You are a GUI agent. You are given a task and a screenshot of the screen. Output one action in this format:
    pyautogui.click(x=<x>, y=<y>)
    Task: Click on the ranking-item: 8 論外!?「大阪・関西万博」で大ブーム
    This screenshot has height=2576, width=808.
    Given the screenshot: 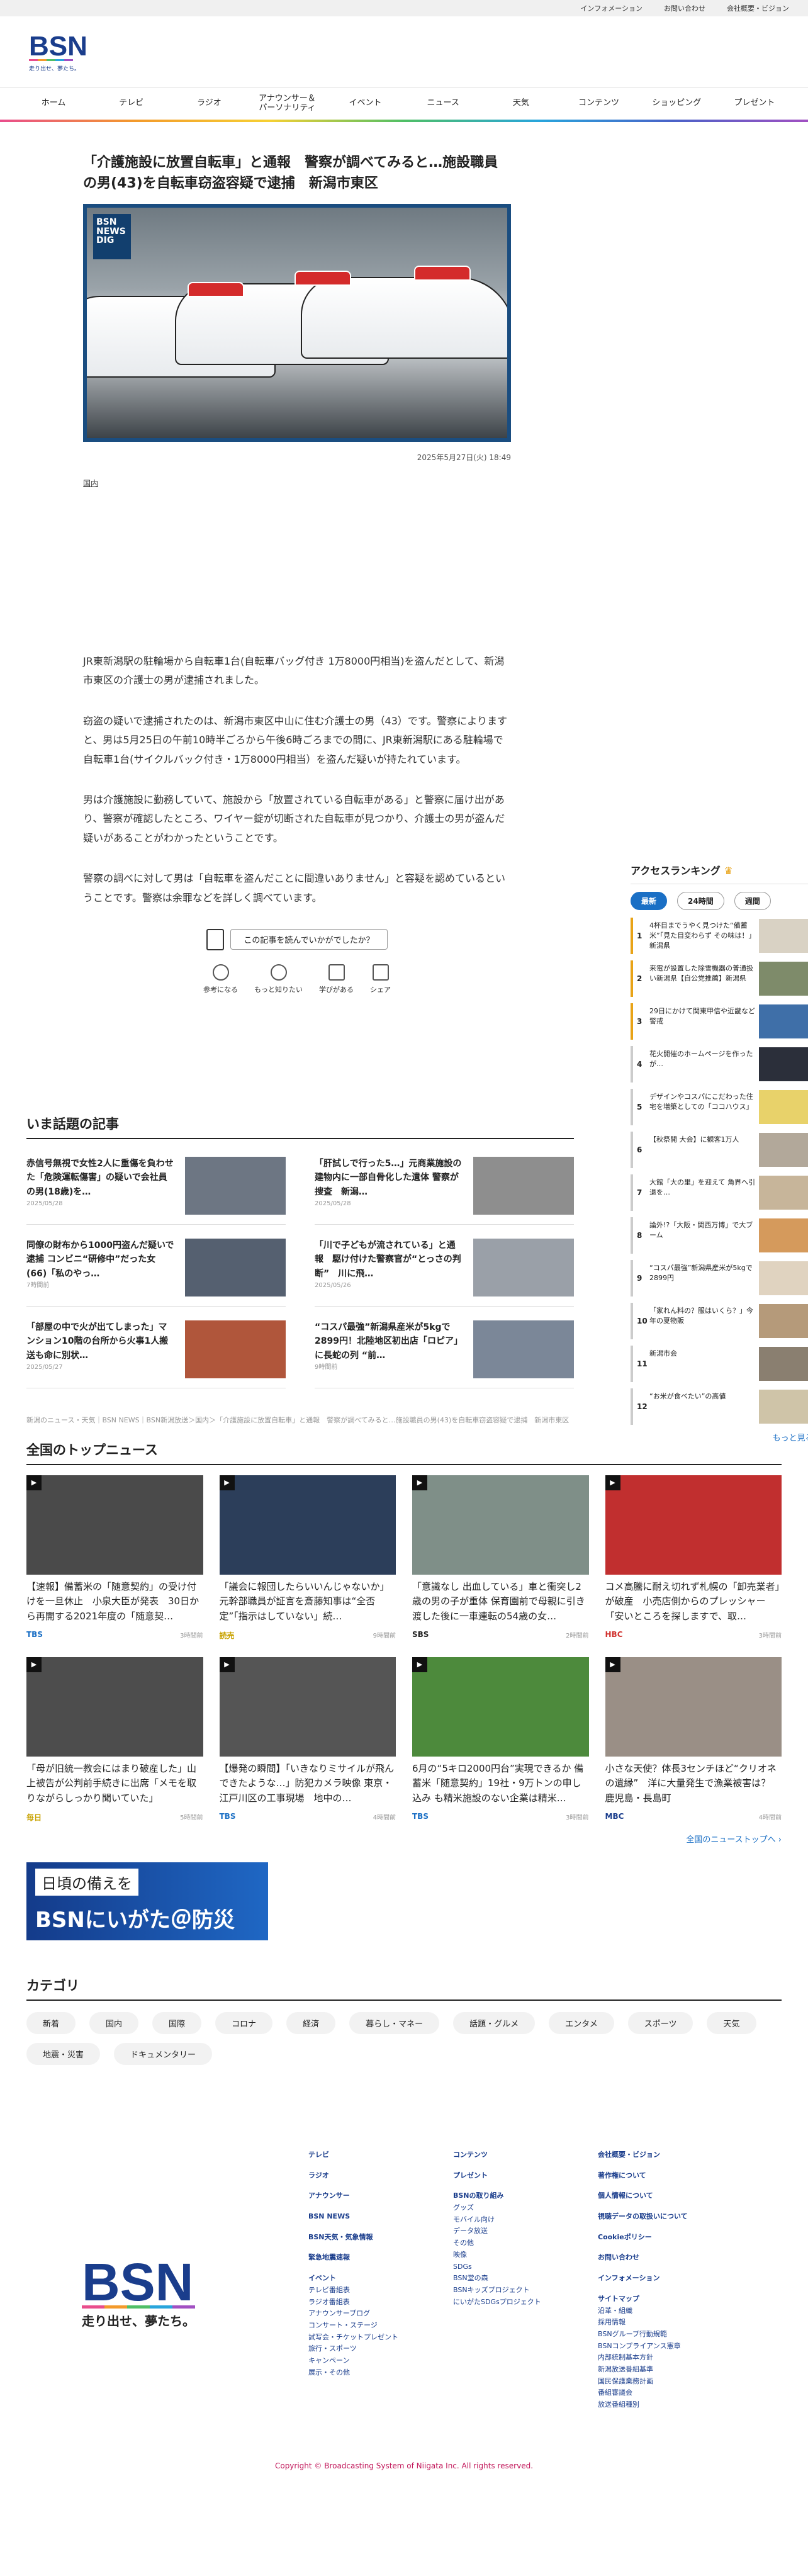 What is the action you would take?
    pyautogui.click(x=719, y=1235)
    